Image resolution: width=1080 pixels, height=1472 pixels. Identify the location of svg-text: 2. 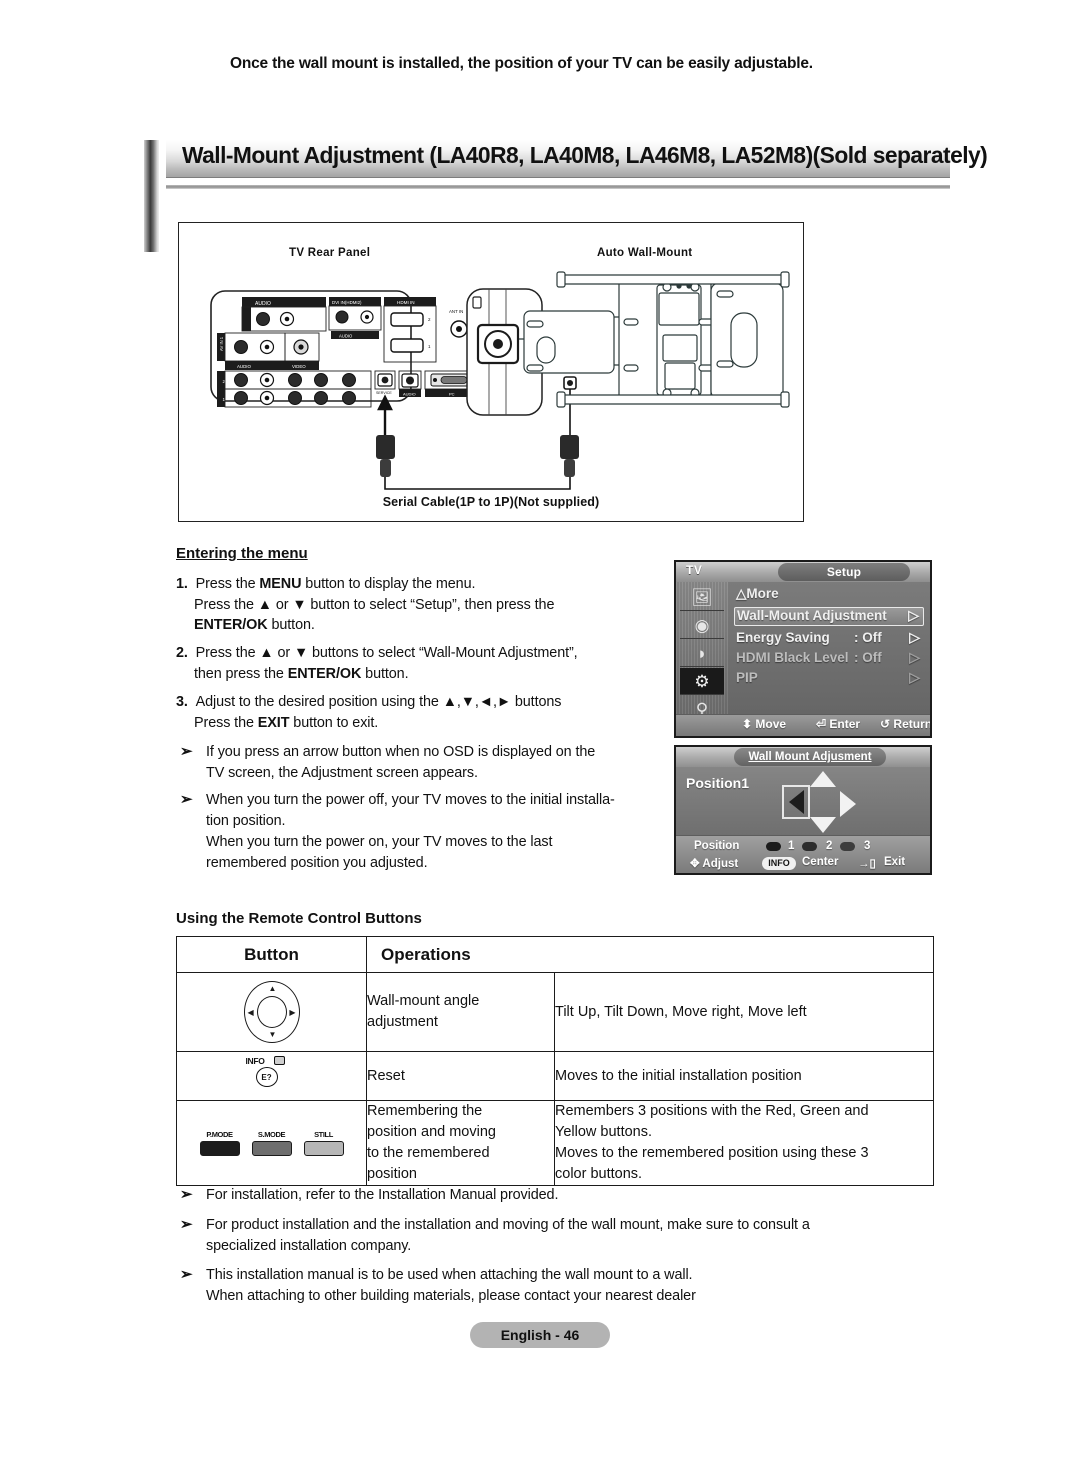
(429, 319).